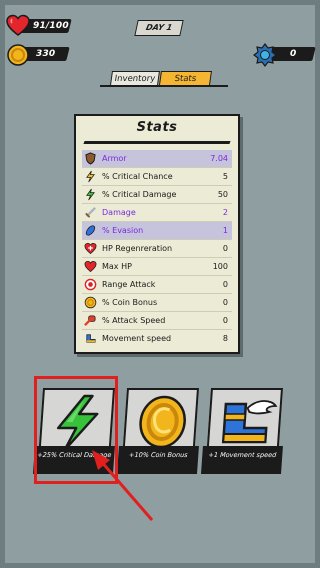  I want to click on stat-value: 5, so click(225, 176).